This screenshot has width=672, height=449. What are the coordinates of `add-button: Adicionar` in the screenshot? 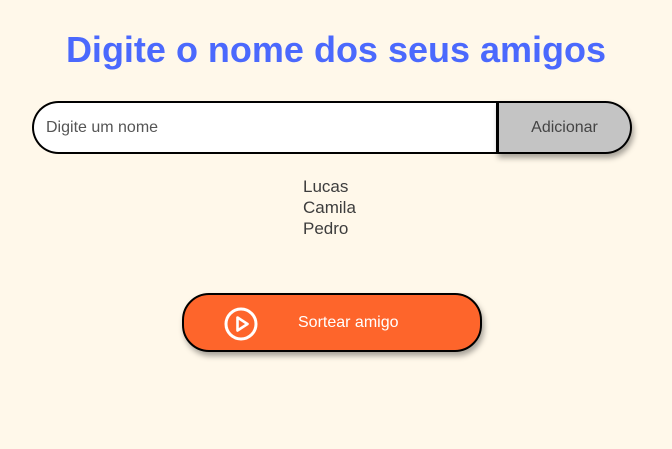 It's located at (564, 127).